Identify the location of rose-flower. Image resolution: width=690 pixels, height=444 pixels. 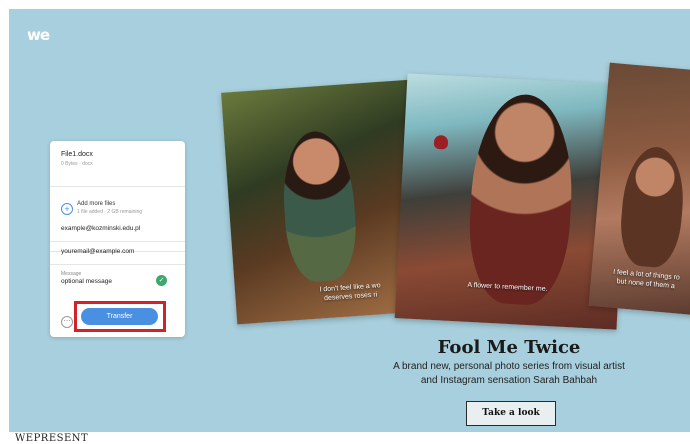
(441, 142).